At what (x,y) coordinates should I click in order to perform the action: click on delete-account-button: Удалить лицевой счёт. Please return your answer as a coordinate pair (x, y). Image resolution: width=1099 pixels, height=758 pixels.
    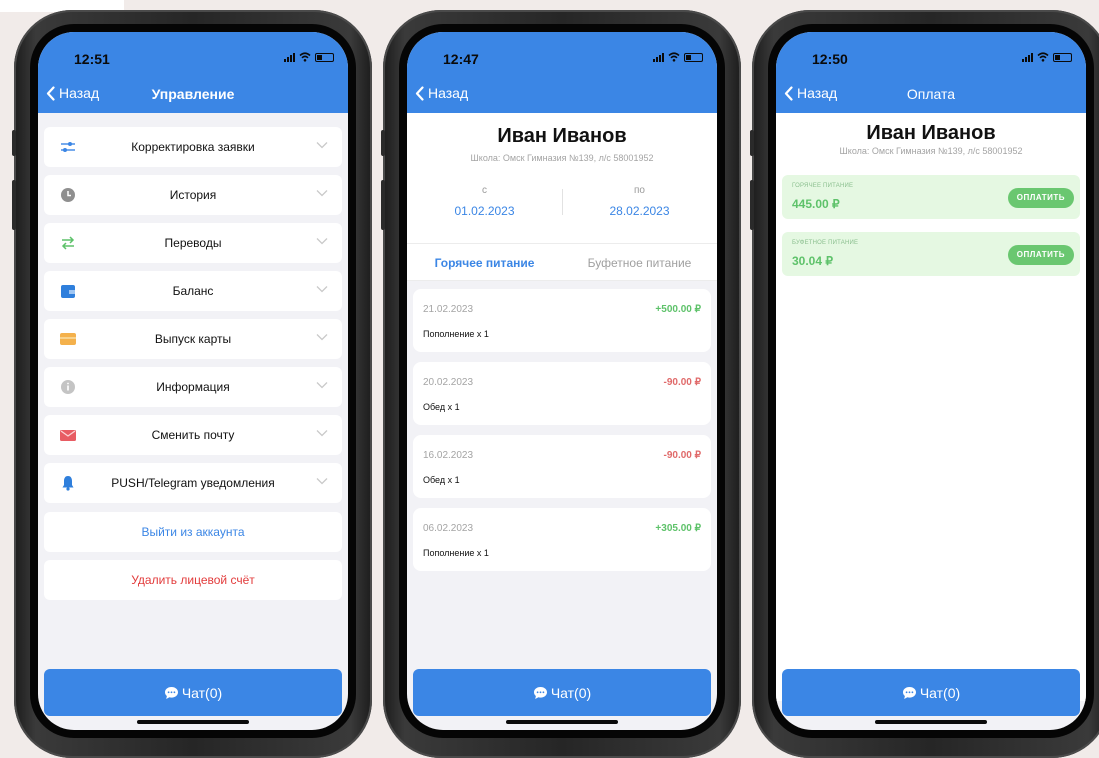
    Looking at the image, I should click on (193, 580).